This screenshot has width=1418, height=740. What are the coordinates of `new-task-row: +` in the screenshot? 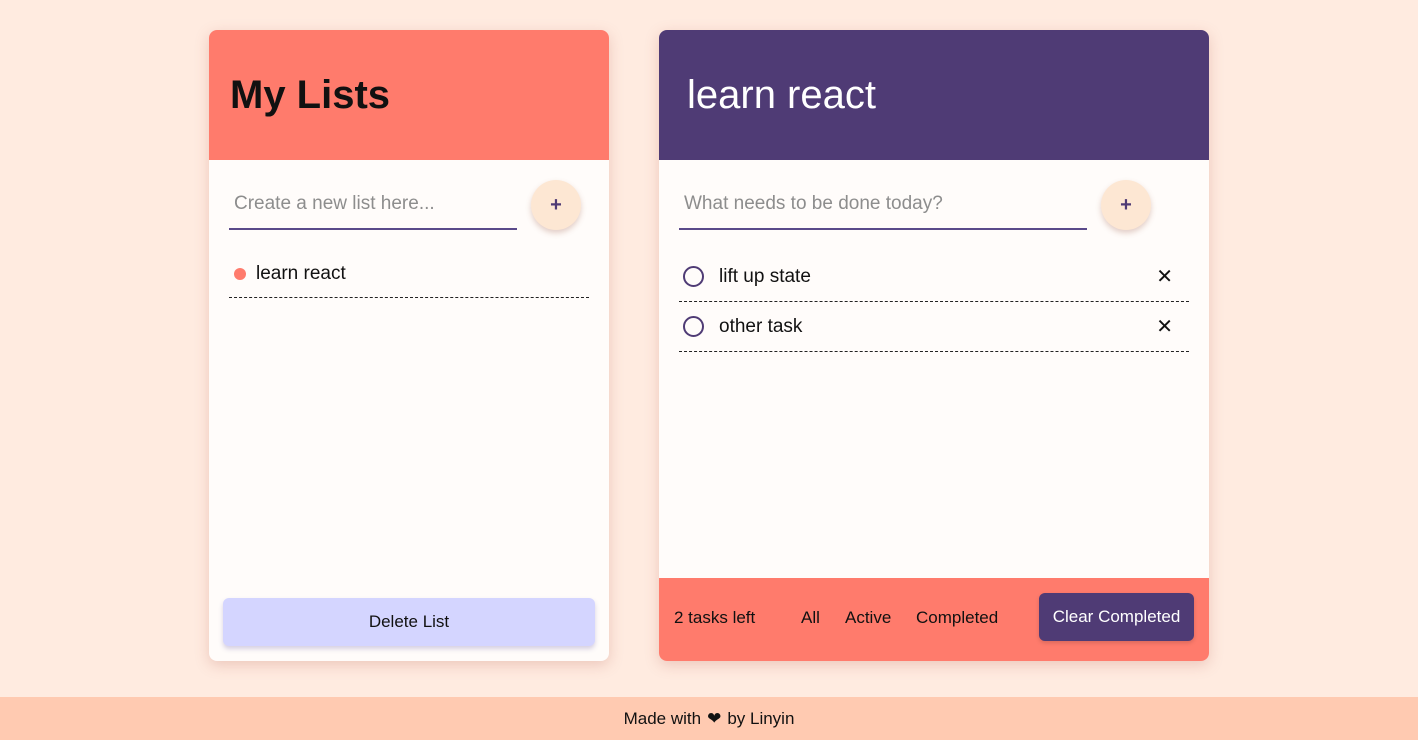 It's located at (934, 205).